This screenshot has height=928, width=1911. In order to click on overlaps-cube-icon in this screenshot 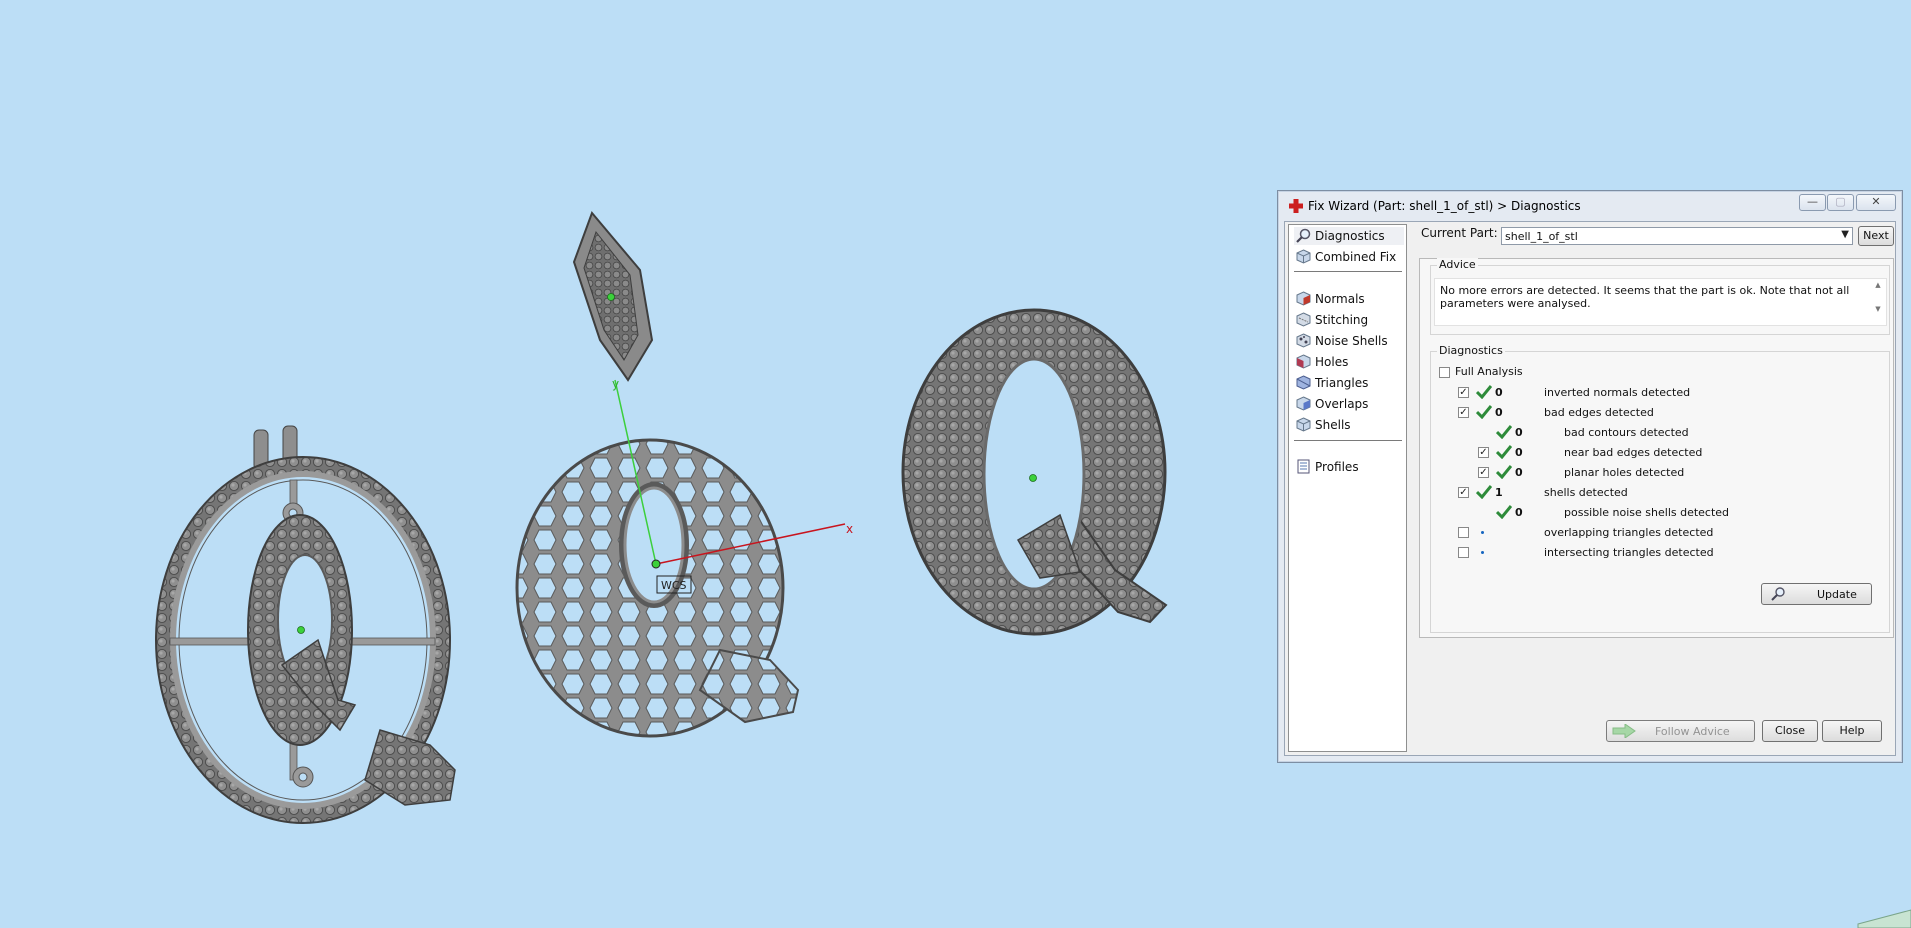, I will do `click(1303, 403)`.